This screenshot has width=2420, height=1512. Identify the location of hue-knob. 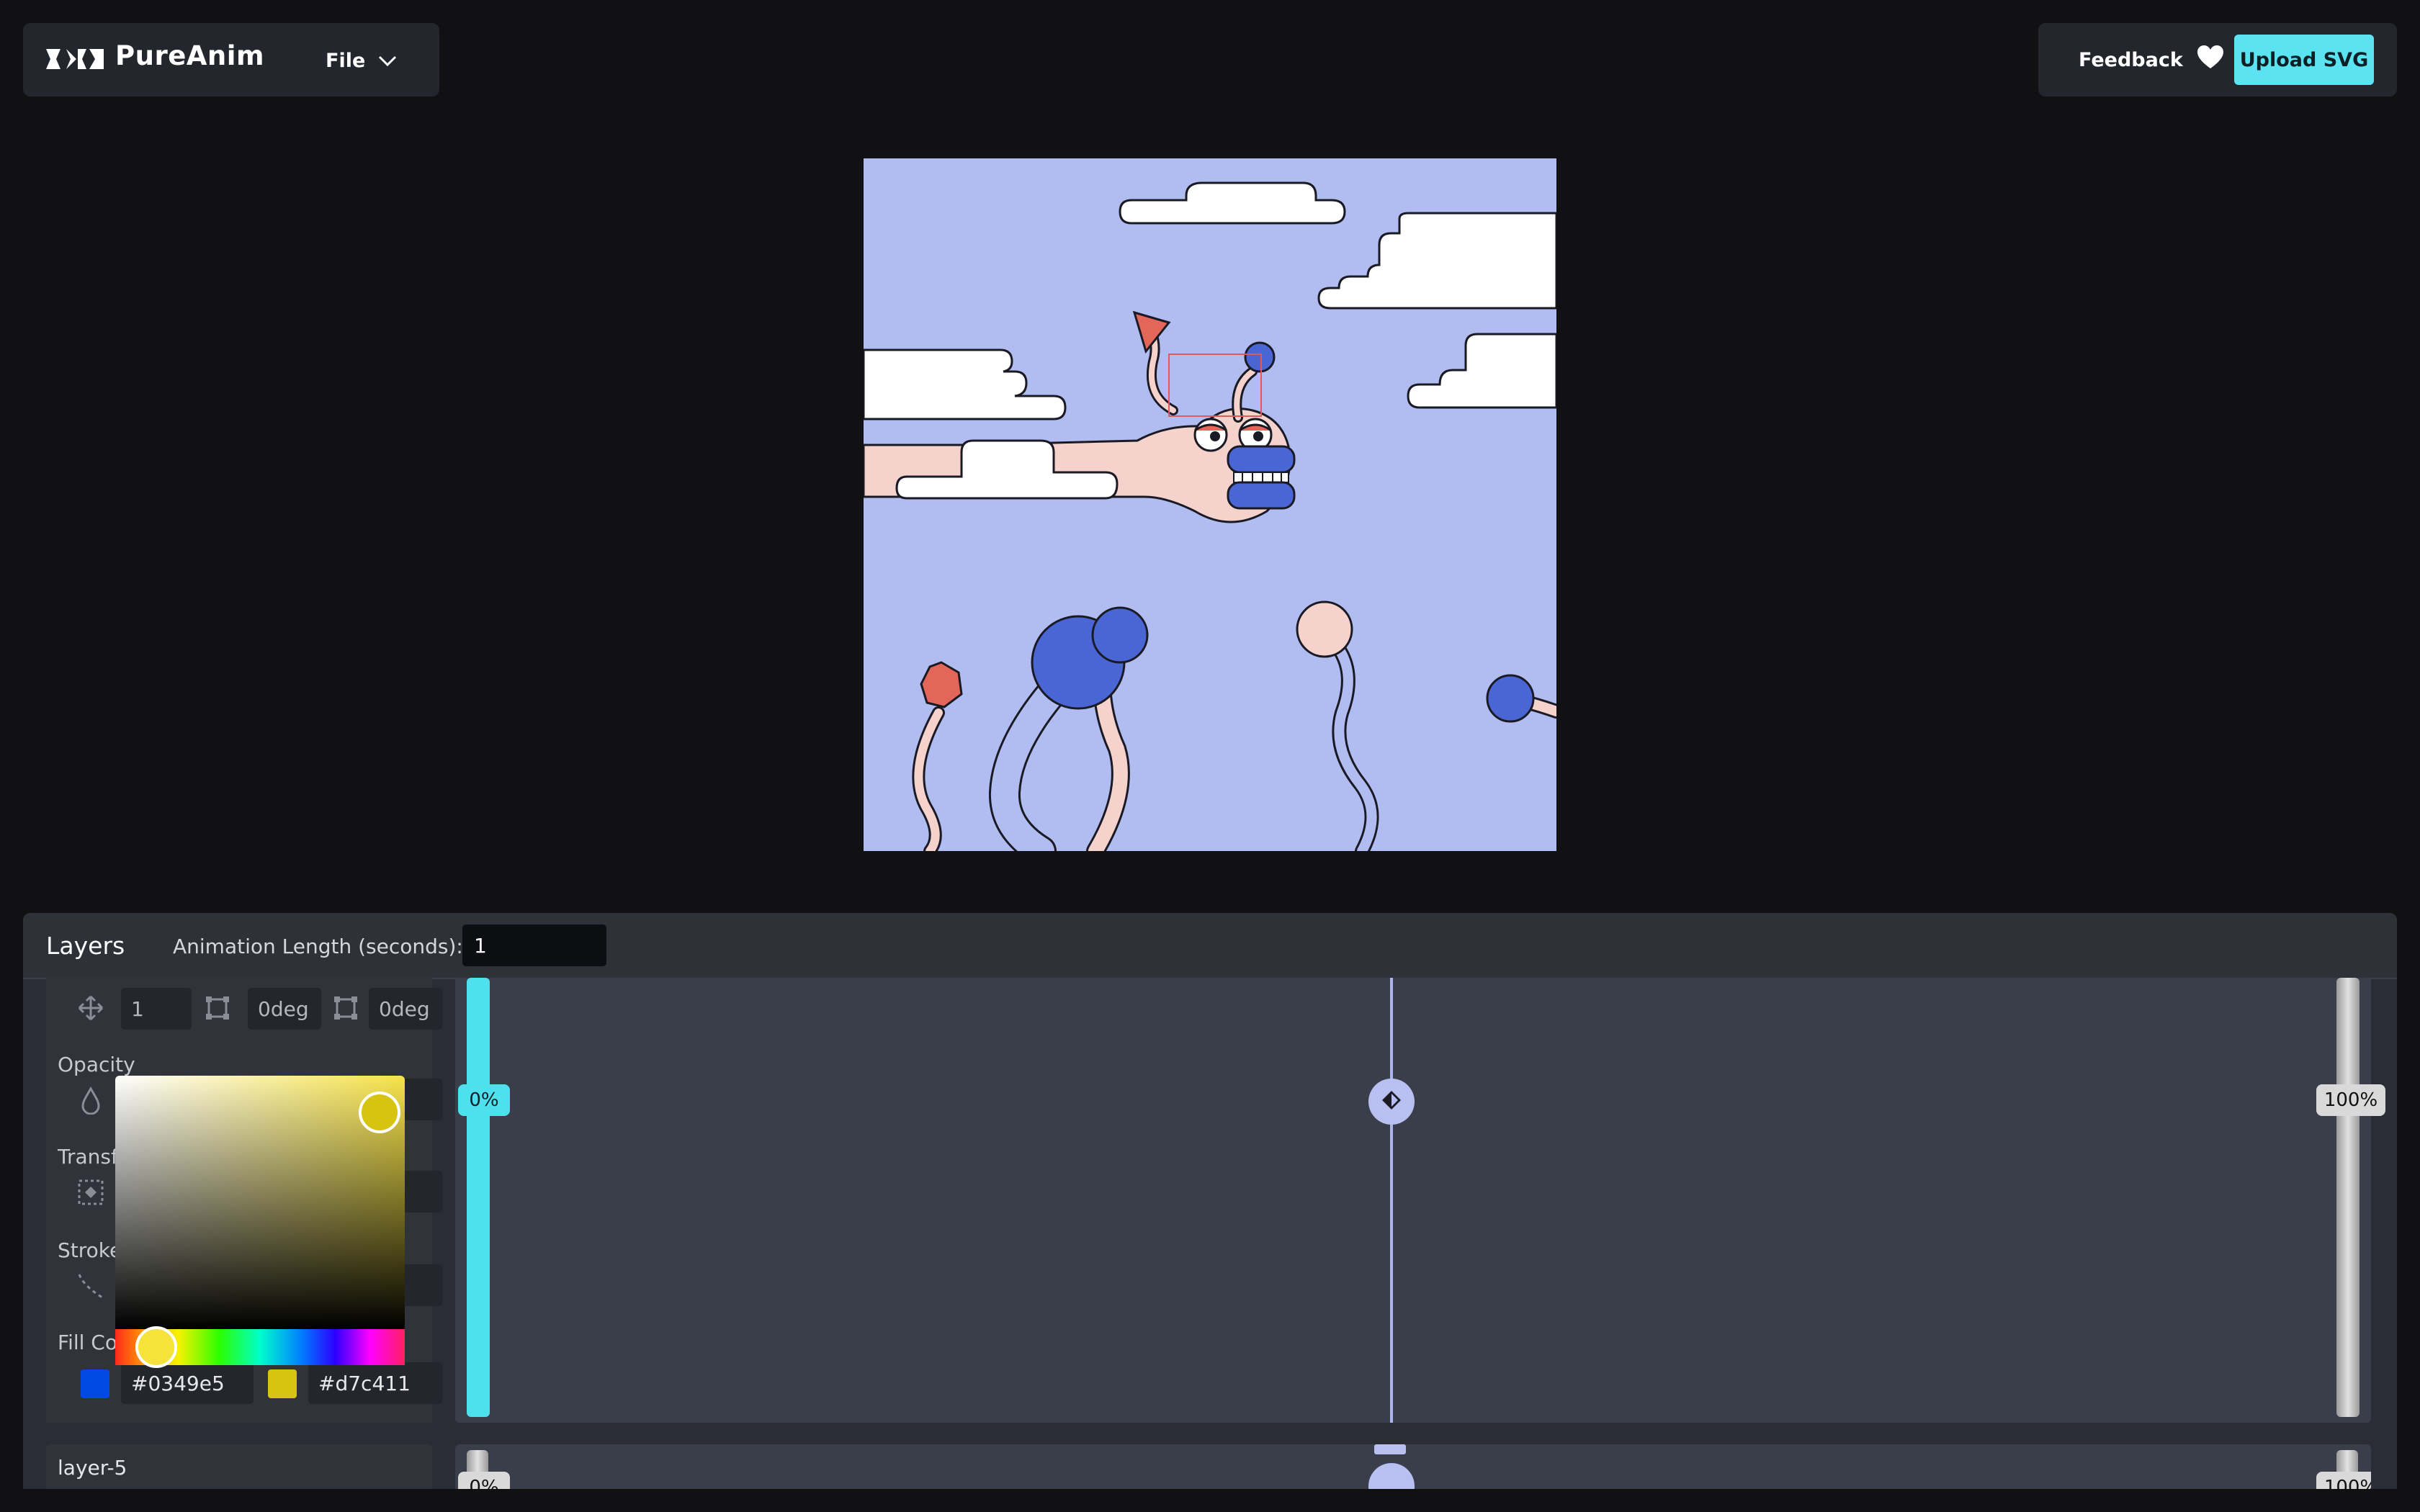
(156, 1347).